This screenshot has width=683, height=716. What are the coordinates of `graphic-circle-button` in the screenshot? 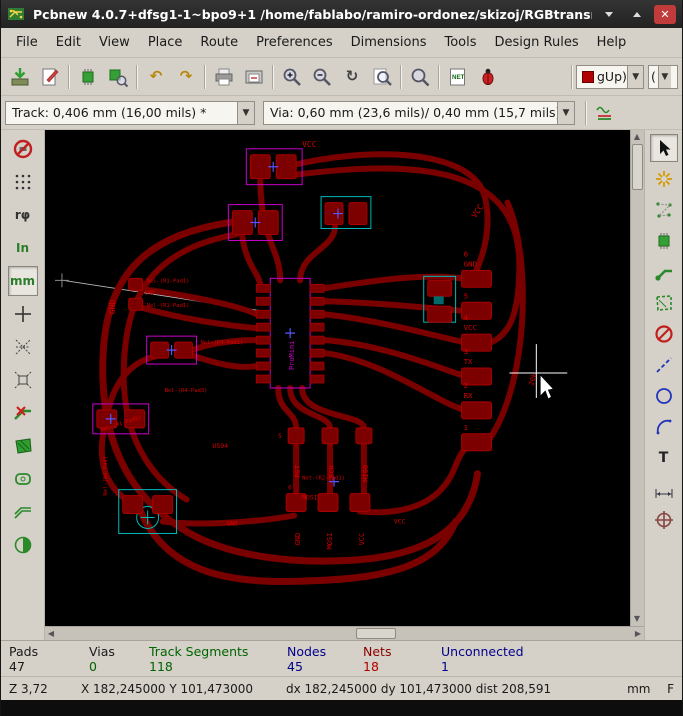 It's located at (664, 396).